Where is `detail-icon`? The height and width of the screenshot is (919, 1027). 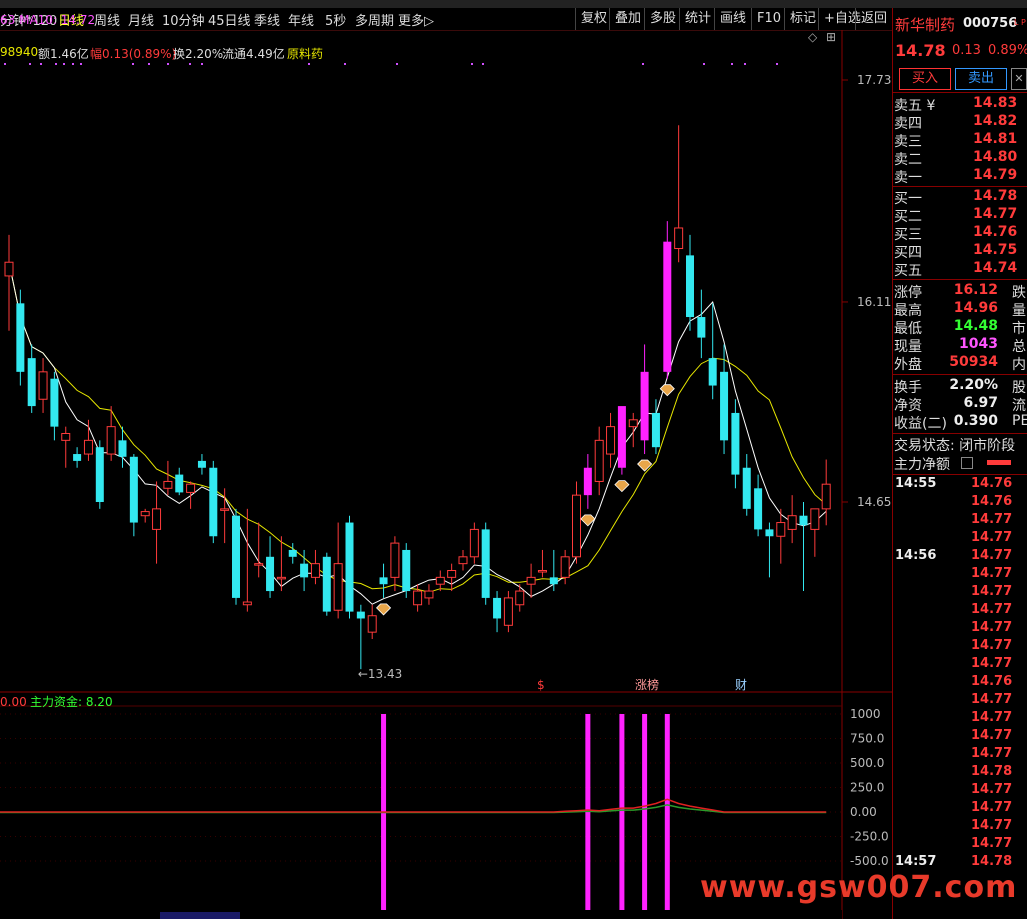 detail-icon is located at coordinates (967, 463).